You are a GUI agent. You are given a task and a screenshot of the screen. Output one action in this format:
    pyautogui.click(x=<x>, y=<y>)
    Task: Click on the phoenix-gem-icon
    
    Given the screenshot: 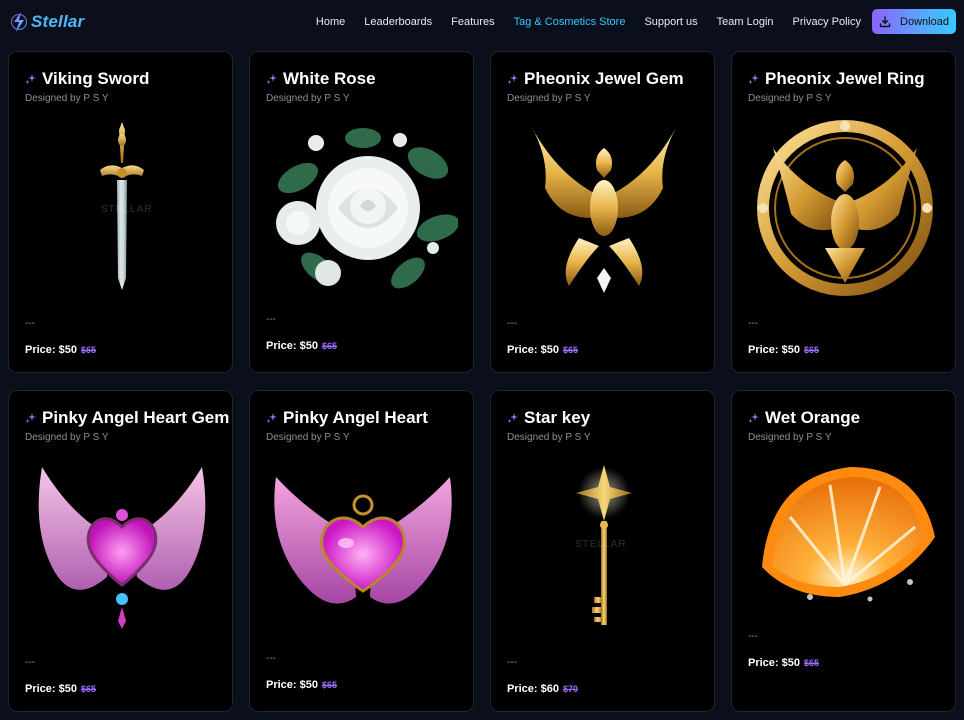 What is the action you would take?
    pyautogui.click(x=603, y=209)
    